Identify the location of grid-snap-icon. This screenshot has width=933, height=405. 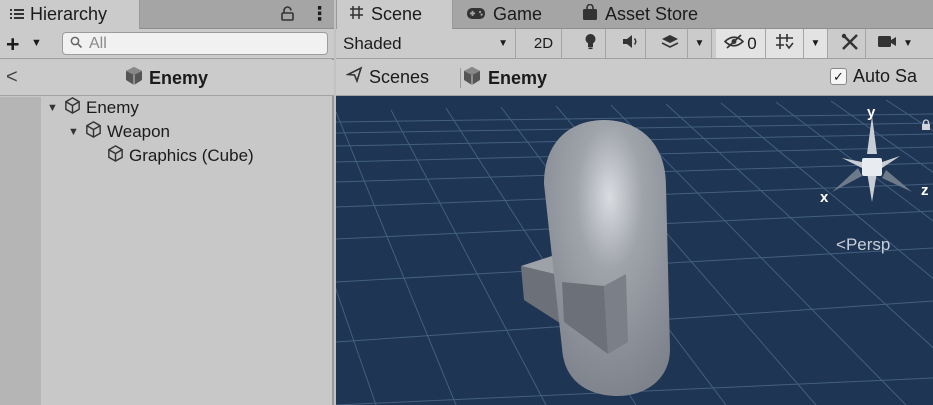
(785, 44).